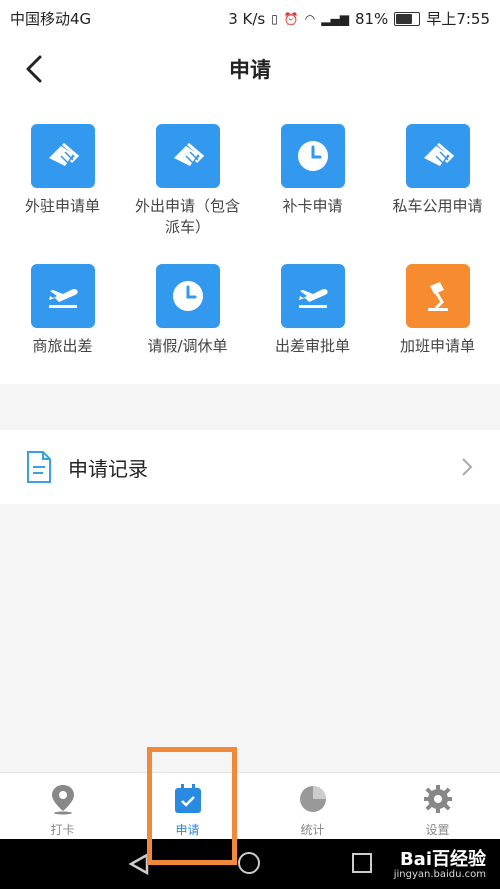 The image size is (500, 889). Describe the element at coordinates (63, 800) in the screenshot. I see `location-icon` at that location.